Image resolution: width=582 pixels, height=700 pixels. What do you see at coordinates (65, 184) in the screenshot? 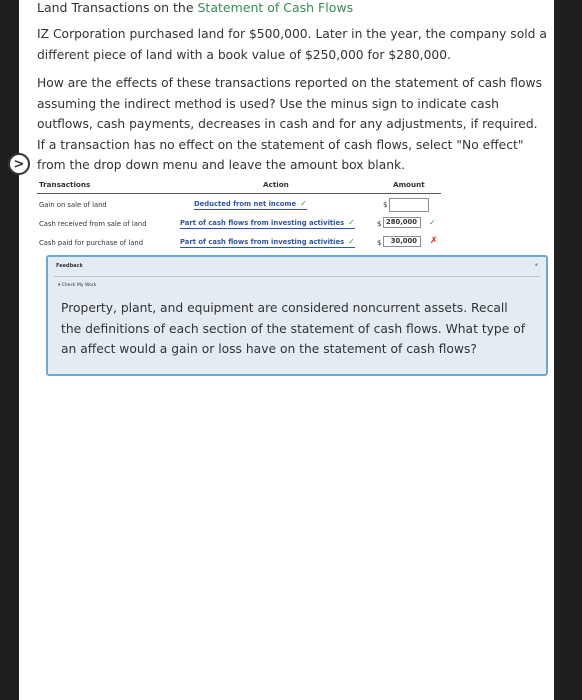
I see `header-transactions: Transactions` at bounding box center [65, 184].